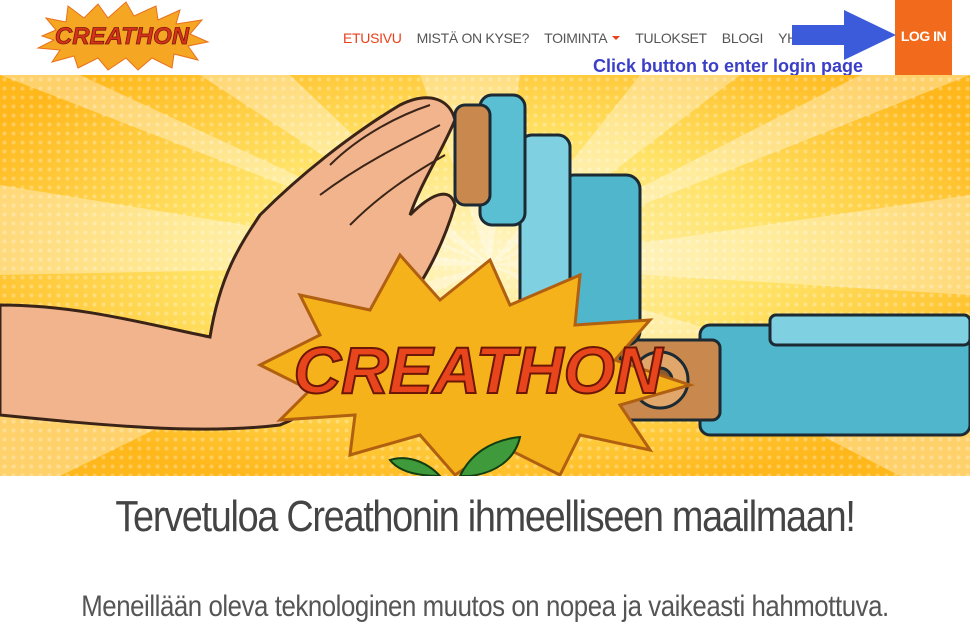 The height and width of the screenshot is (633, 970). I want to click on logo-text: CREATHON, so click(122, 36).